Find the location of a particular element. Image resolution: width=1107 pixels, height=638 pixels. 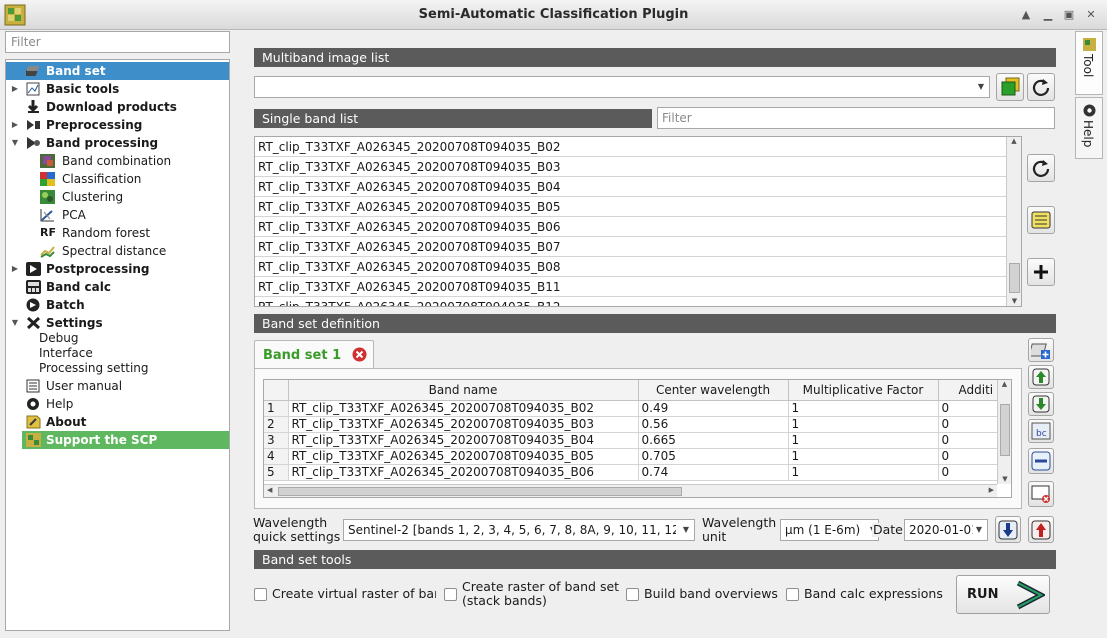

add-band-button is located at coordinates (1041, 272).